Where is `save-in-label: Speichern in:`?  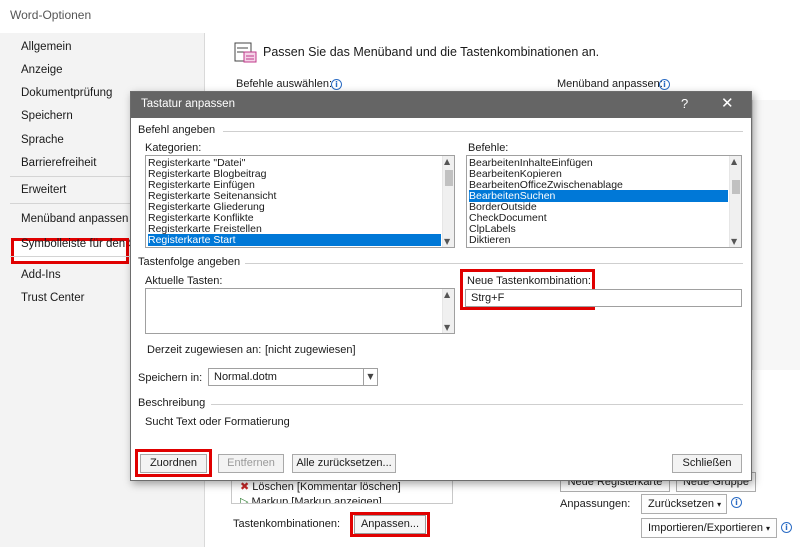
save-in-label: Speichern in: is located at coordinates (170, 378).